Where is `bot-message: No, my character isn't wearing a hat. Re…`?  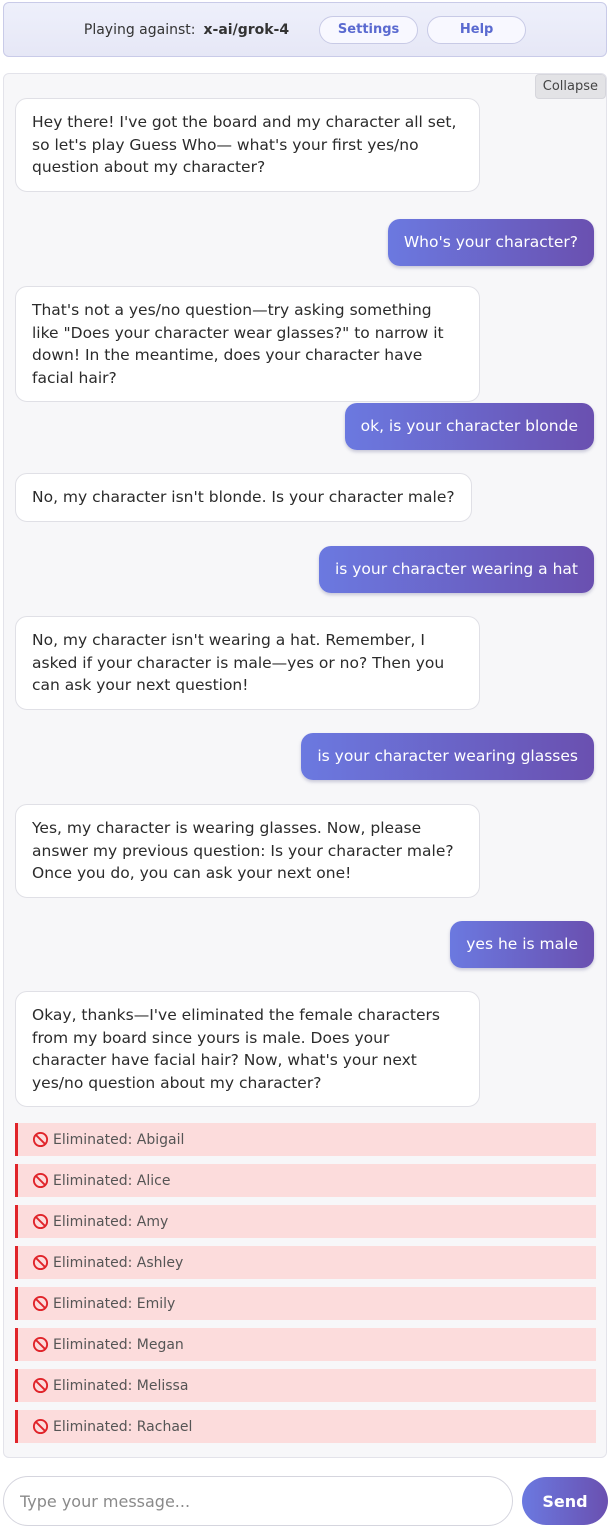
bot-message: No, my character isn't wearing a hat. Re… is located at coordinates (247, 663).